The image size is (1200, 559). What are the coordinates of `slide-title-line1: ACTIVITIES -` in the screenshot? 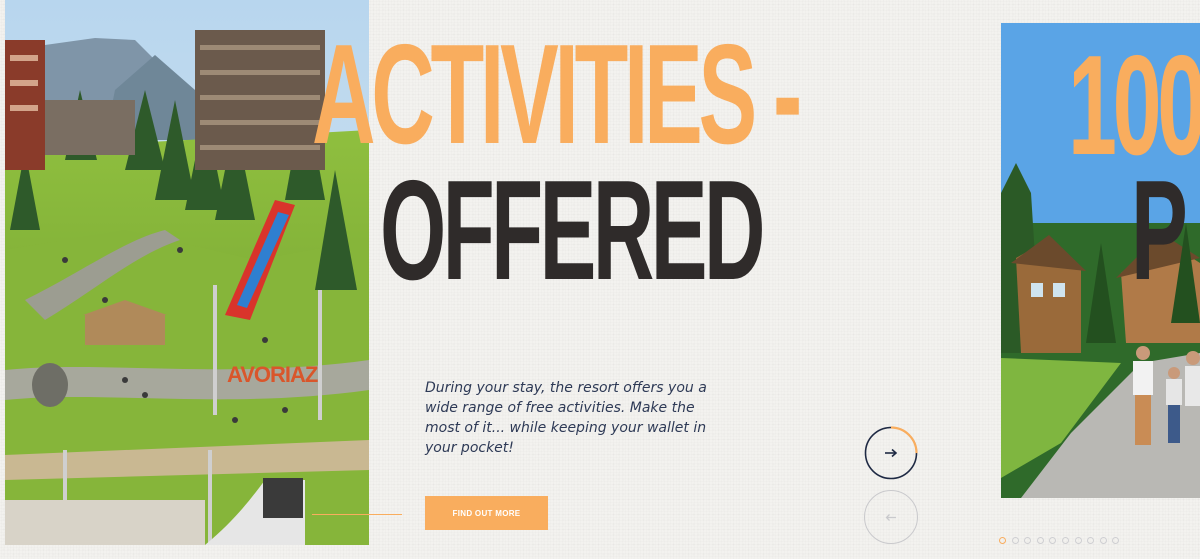 It's located at (557, 94).